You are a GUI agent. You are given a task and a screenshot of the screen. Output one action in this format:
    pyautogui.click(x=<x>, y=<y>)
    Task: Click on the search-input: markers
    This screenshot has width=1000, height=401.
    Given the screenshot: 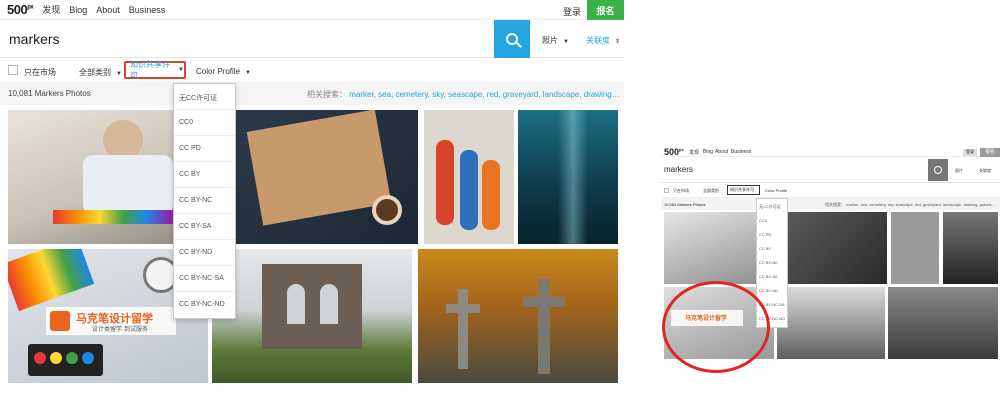 What is the action you would take?
    pyautogui.click(x=34, y=39)
    